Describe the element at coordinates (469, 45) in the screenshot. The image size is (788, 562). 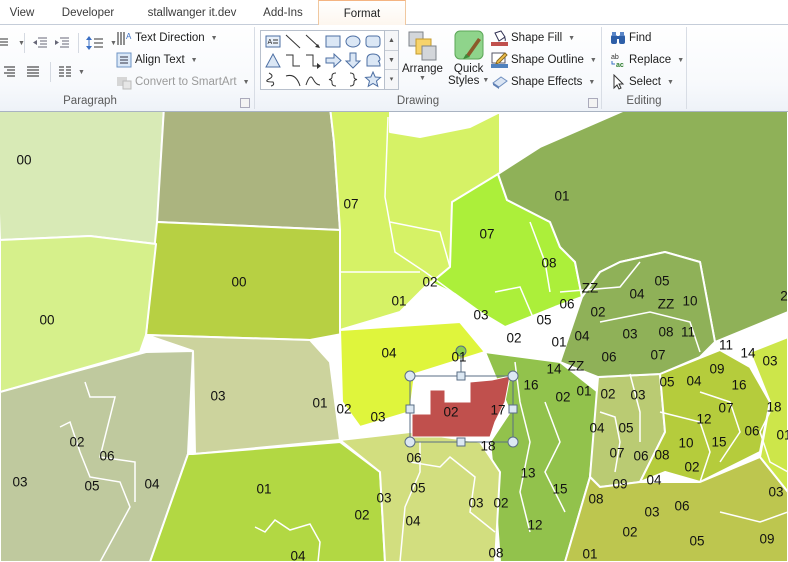
I see `quick-styles-icon` at that location.